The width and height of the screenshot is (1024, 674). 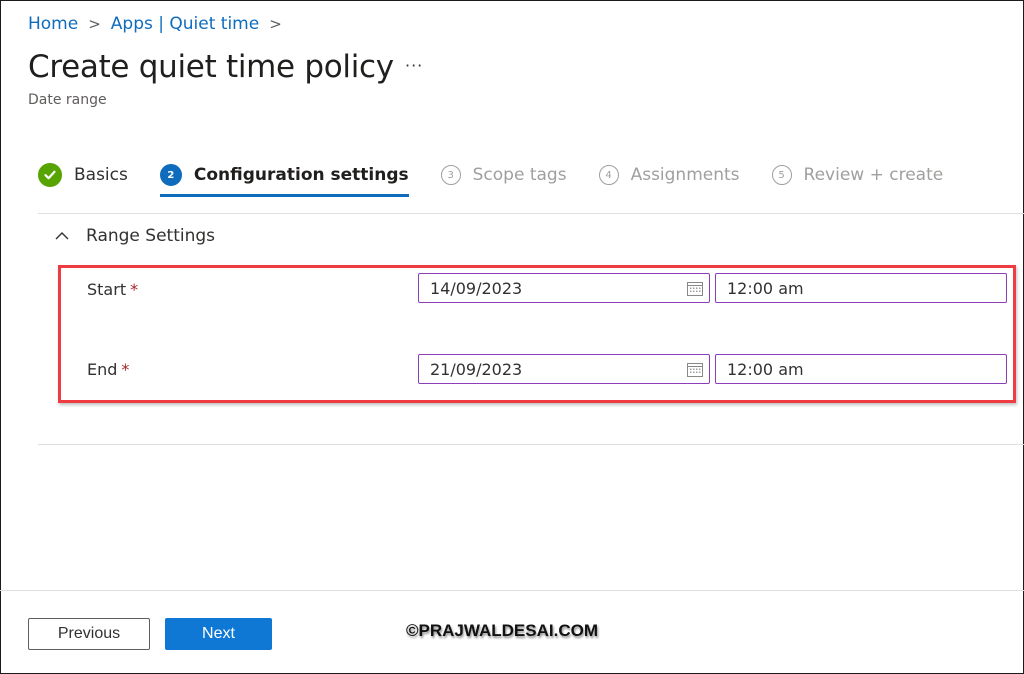 I want to click on breadcrumb-home: Home, so click(x=53, y=24).